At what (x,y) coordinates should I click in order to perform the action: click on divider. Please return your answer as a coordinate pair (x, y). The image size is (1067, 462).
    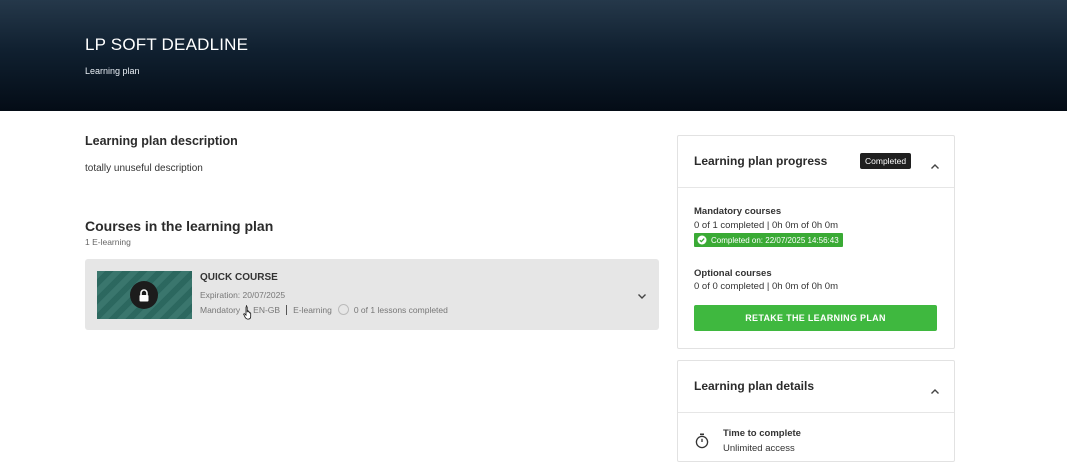
    Looking at the image, I should click on (287, 309).